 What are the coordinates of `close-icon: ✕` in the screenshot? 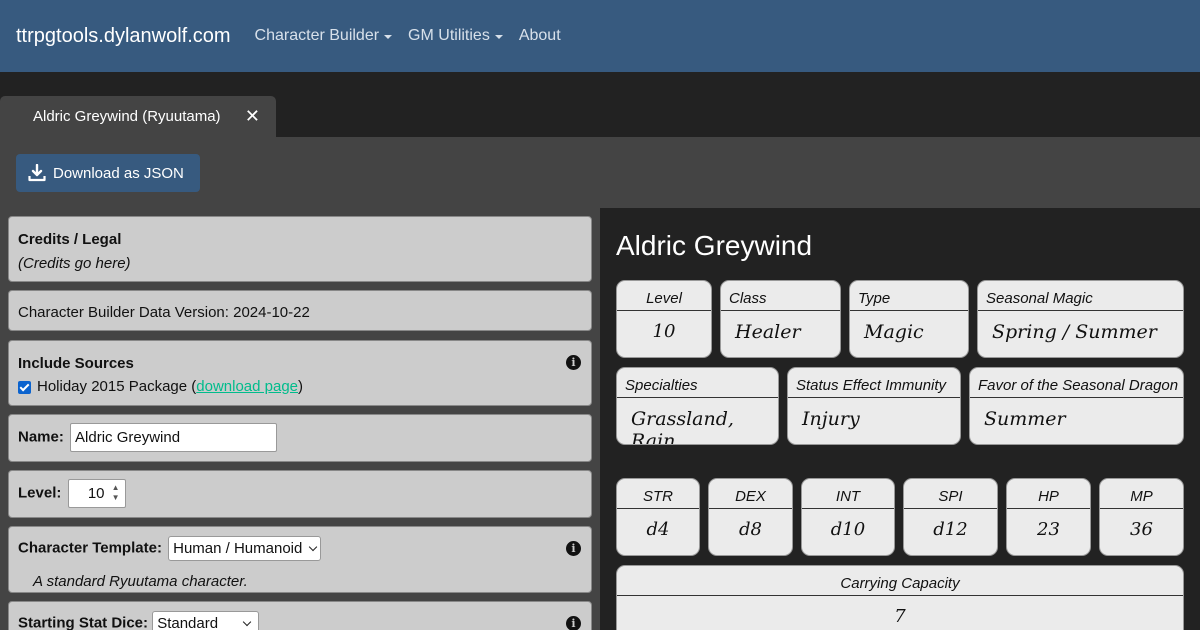 It's located at (252, 116).